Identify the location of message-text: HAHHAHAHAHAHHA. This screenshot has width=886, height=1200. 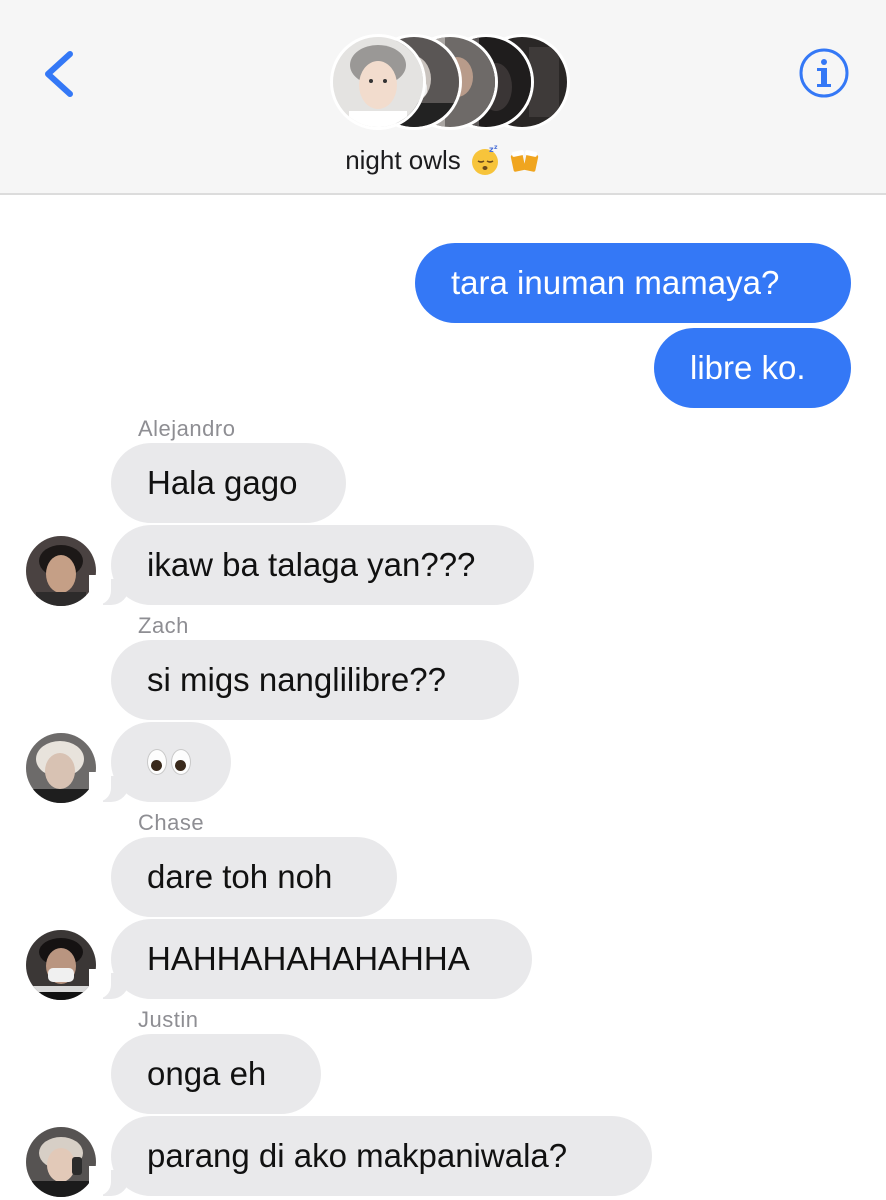
(308, 958).